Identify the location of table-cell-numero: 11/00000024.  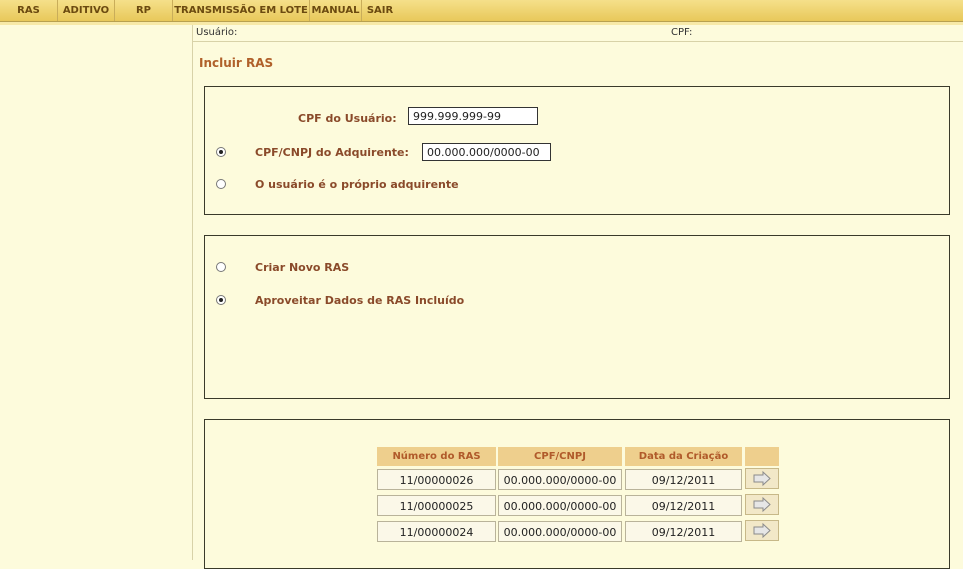
(436, 531).